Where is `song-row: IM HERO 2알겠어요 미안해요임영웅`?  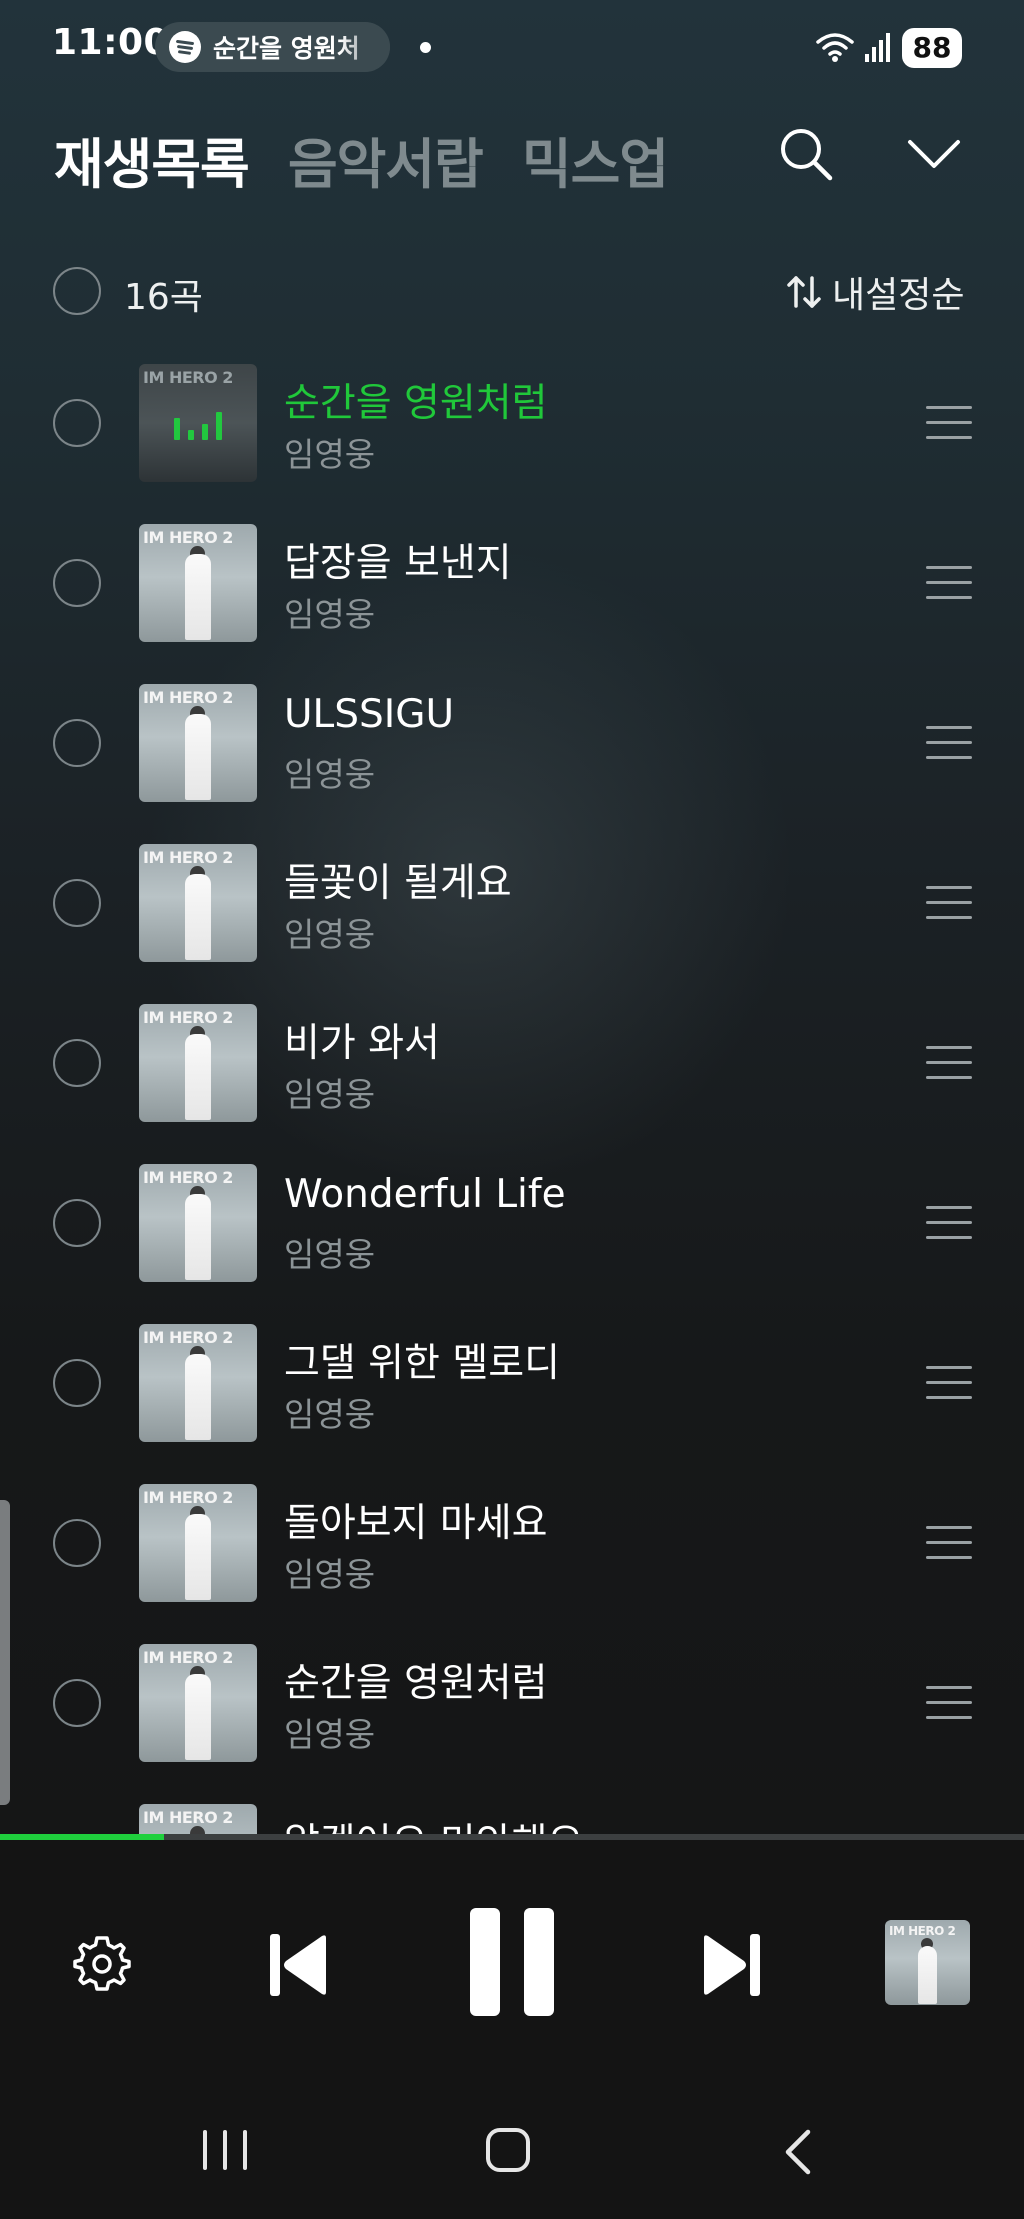 song-row: IM HERO 2알겠어요 미안해요임영웅 is located at coordinates (512, 1814).